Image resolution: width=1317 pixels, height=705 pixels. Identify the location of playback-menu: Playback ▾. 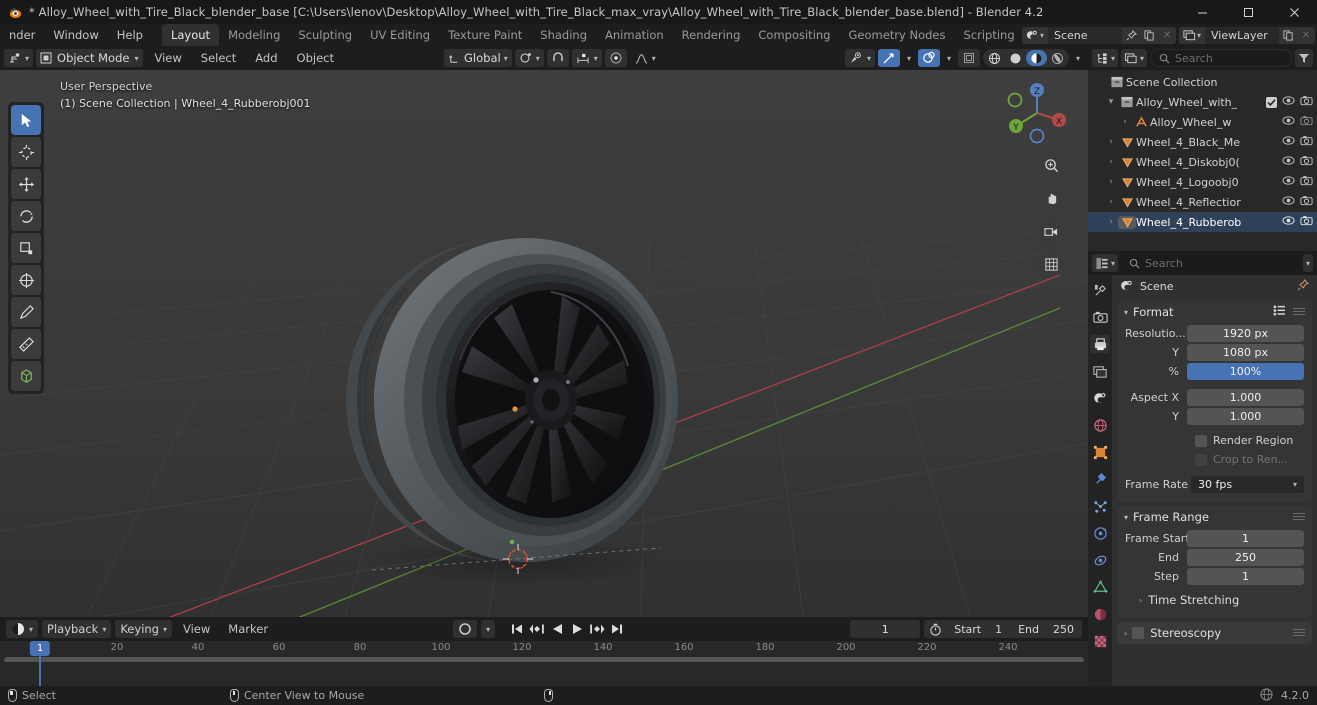
(77, 629).